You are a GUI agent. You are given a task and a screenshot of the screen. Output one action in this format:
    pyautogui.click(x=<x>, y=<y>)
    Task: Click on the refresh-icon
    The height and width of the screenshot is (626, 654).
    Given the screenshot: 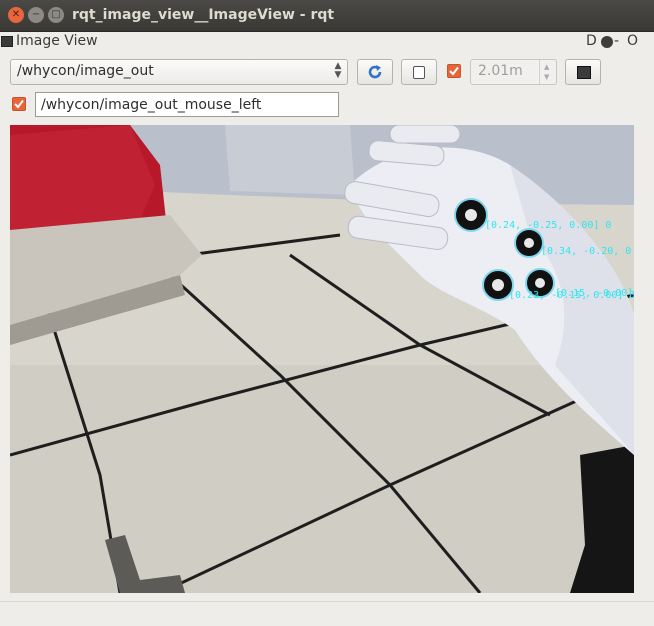 What is the action you would take?
    pyautogui.click(x=375, y=72)
    